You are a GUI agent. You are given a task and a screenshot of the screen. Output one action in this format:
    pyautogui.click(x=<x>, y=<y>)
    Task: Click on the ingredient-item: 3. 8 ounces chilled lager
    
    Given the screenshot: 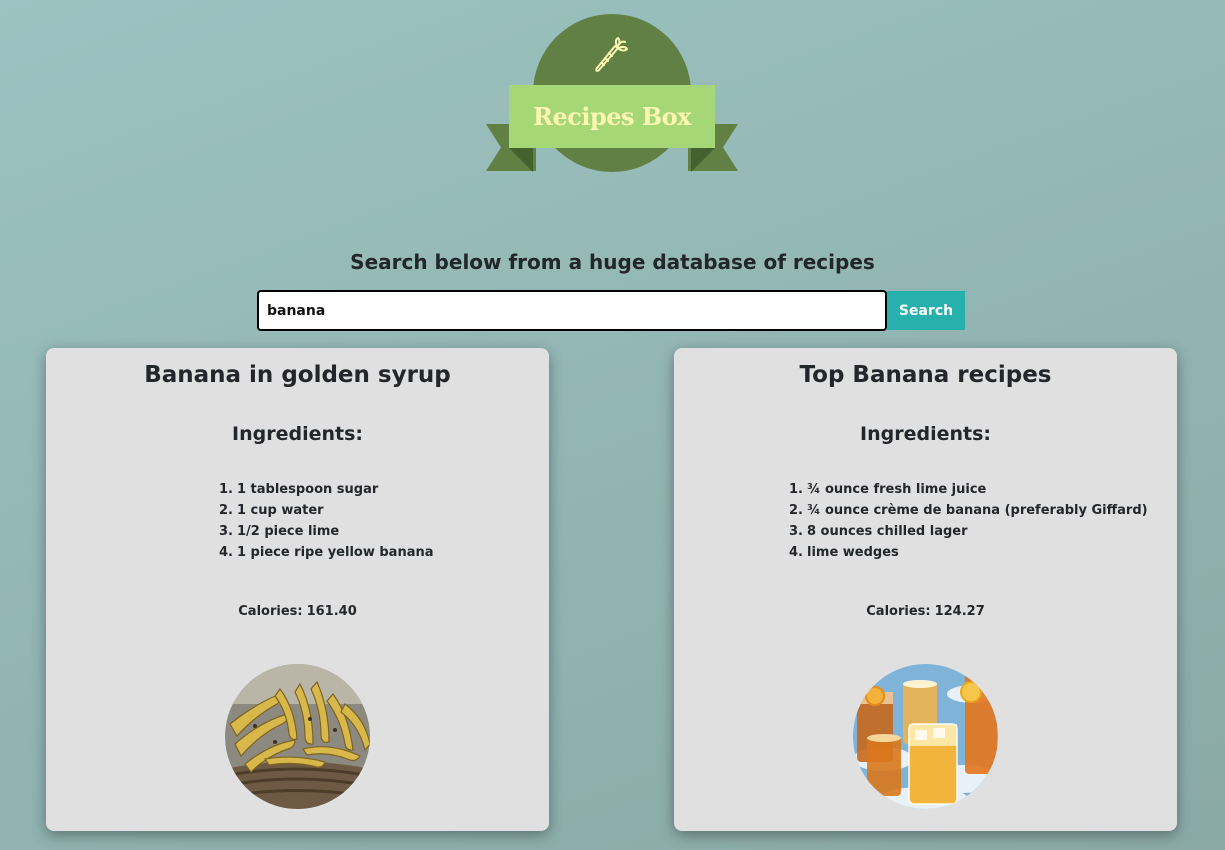 What is the action you would take?
    pyautogui.click(x=968, y=531)
    